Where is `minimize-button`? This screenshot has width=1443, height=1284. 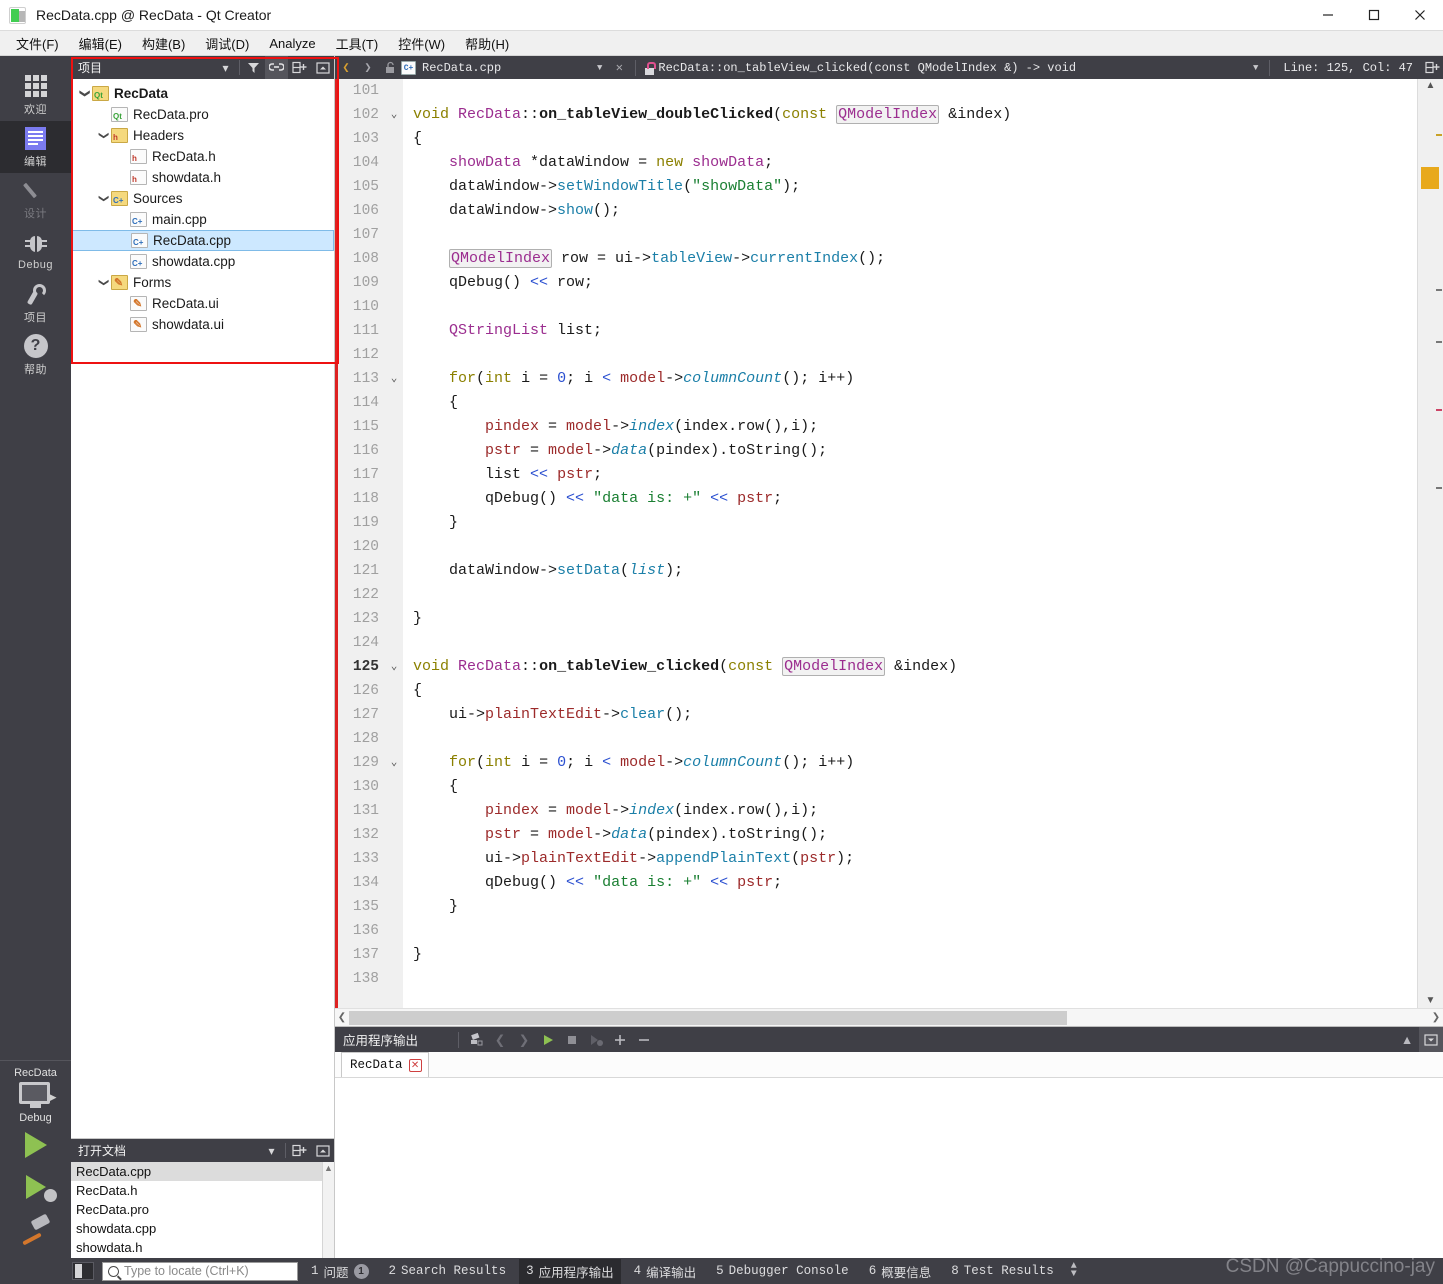
minimize-button is located at coordinates (1328, 15).